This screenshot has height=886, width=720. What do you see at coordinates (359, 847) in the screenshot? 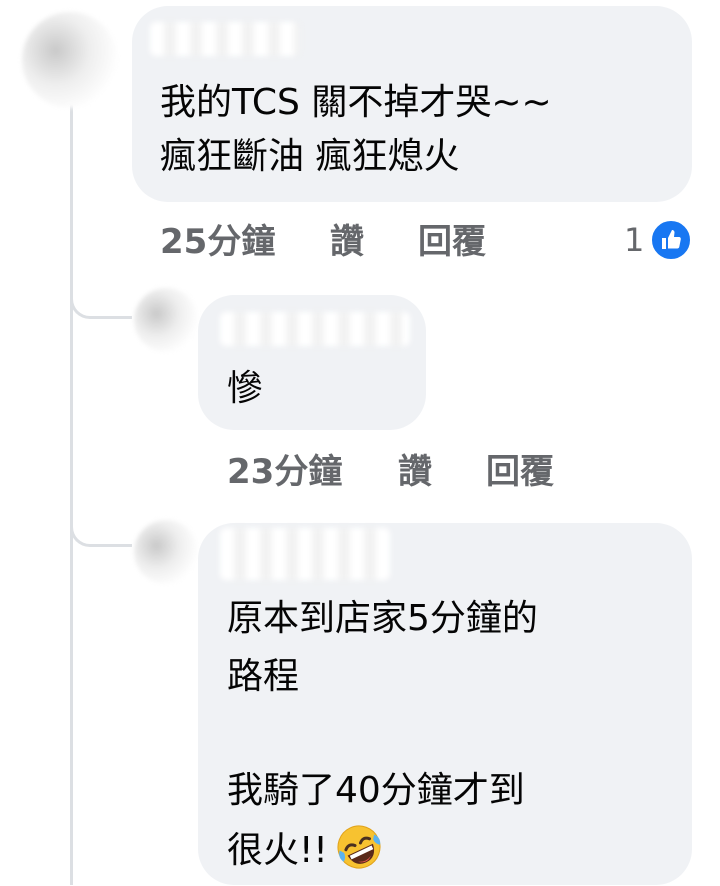
I see `rolling-on-floor-laughing-emoji-icon` at bounding box center [359, 847].